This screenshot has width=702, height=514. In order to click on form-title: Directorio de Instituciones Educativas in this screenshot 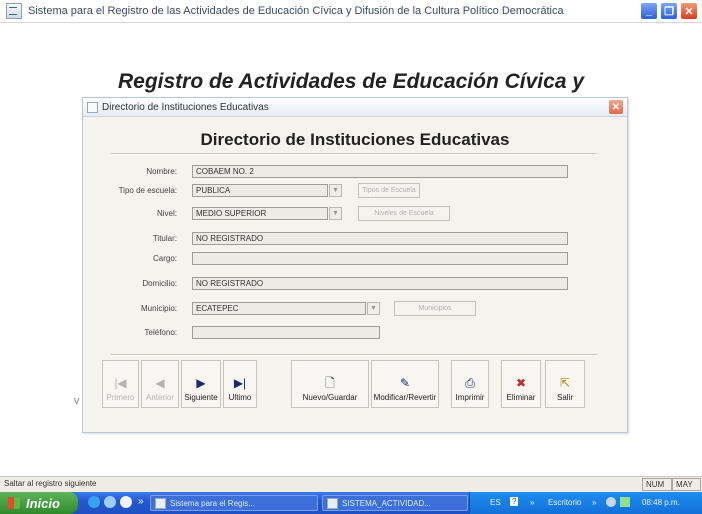, I will do `click(355, 139)`.